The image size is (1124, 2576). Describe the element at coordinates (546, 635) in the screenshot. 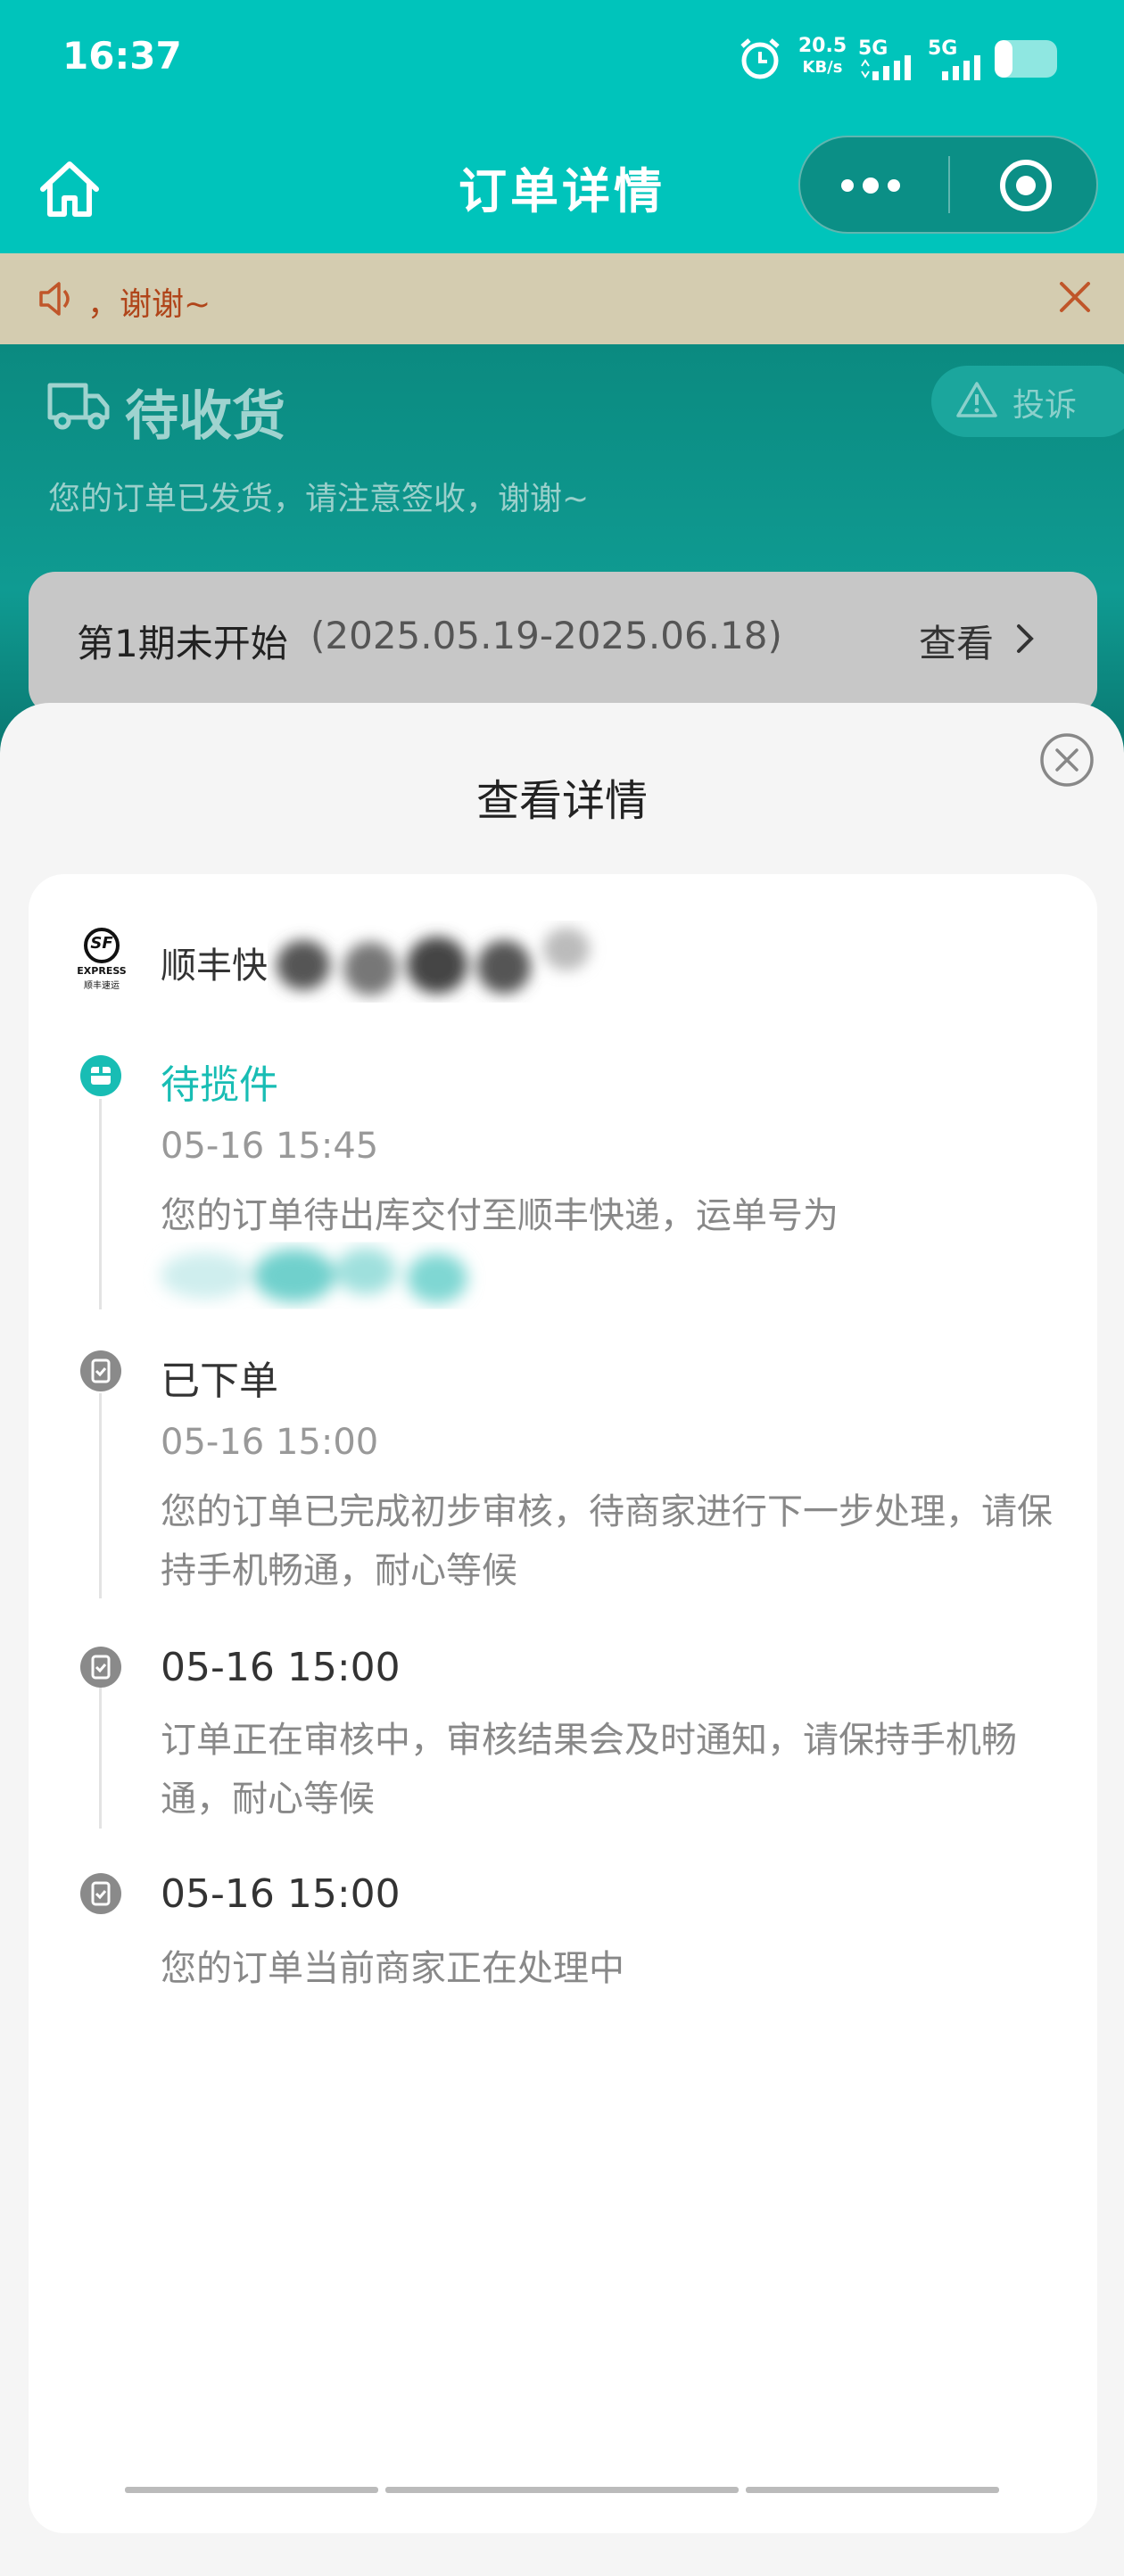

I see `installment-range: (2025.05.19-2025.06.18)` at that location.